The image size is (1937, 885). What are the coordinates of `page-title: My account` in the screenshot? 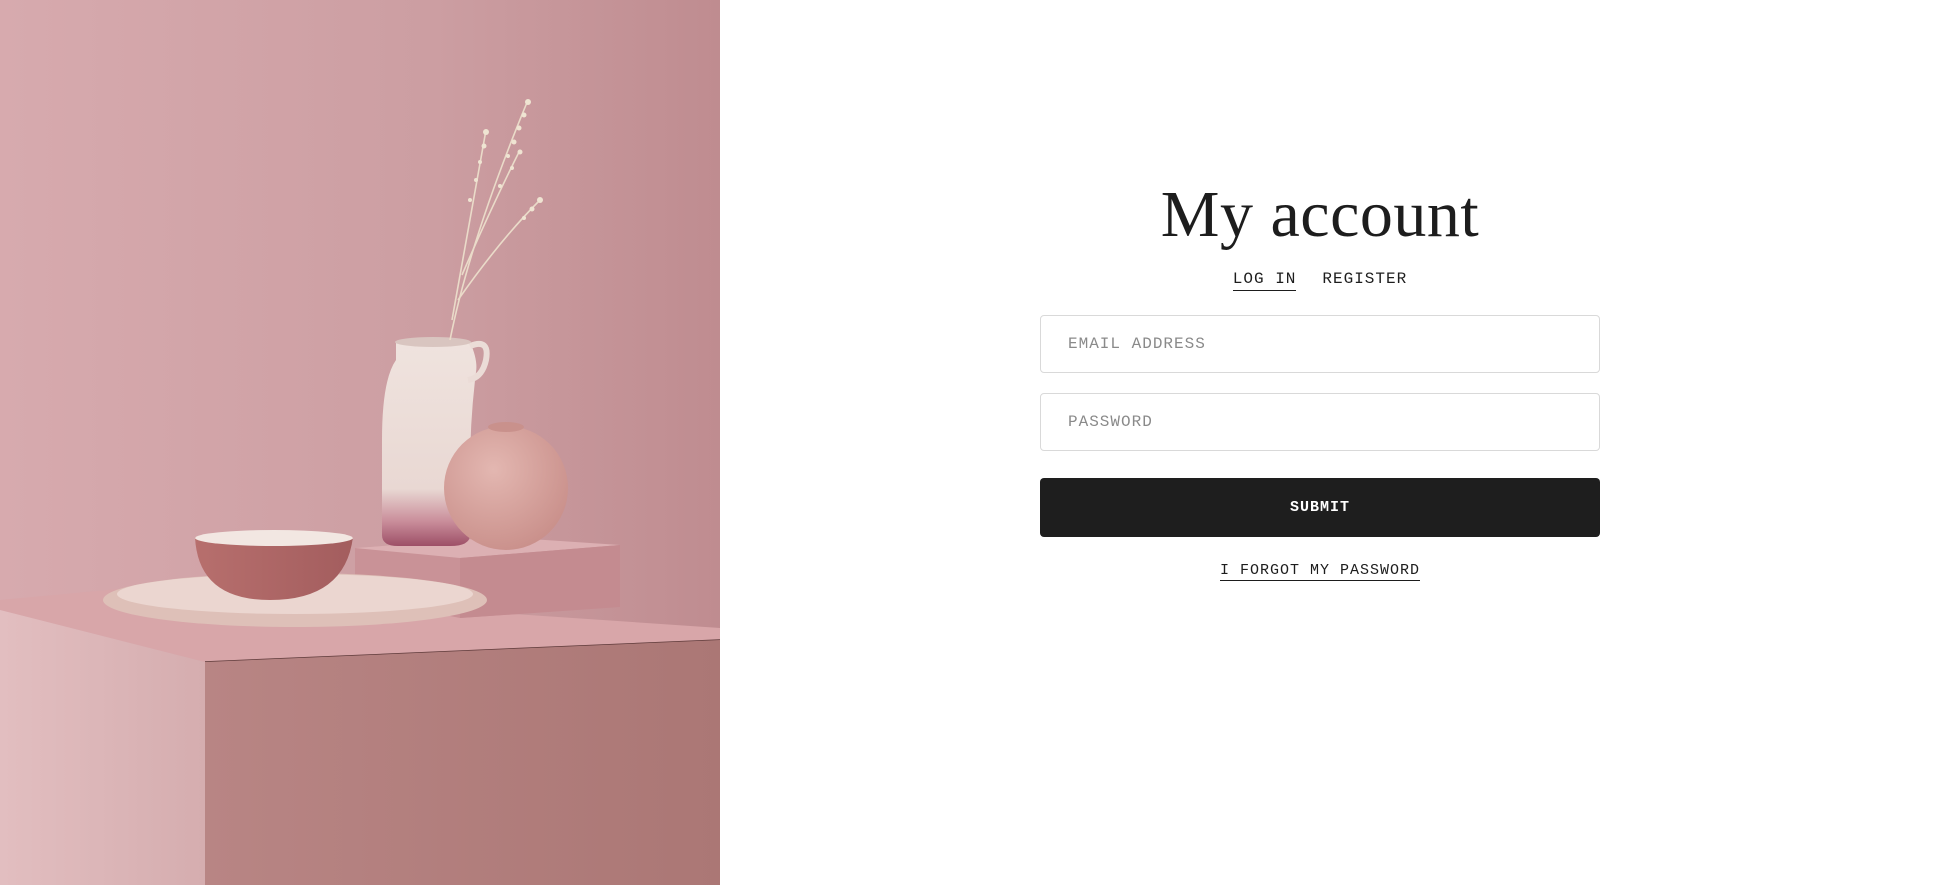 It's located at (1320, 214).